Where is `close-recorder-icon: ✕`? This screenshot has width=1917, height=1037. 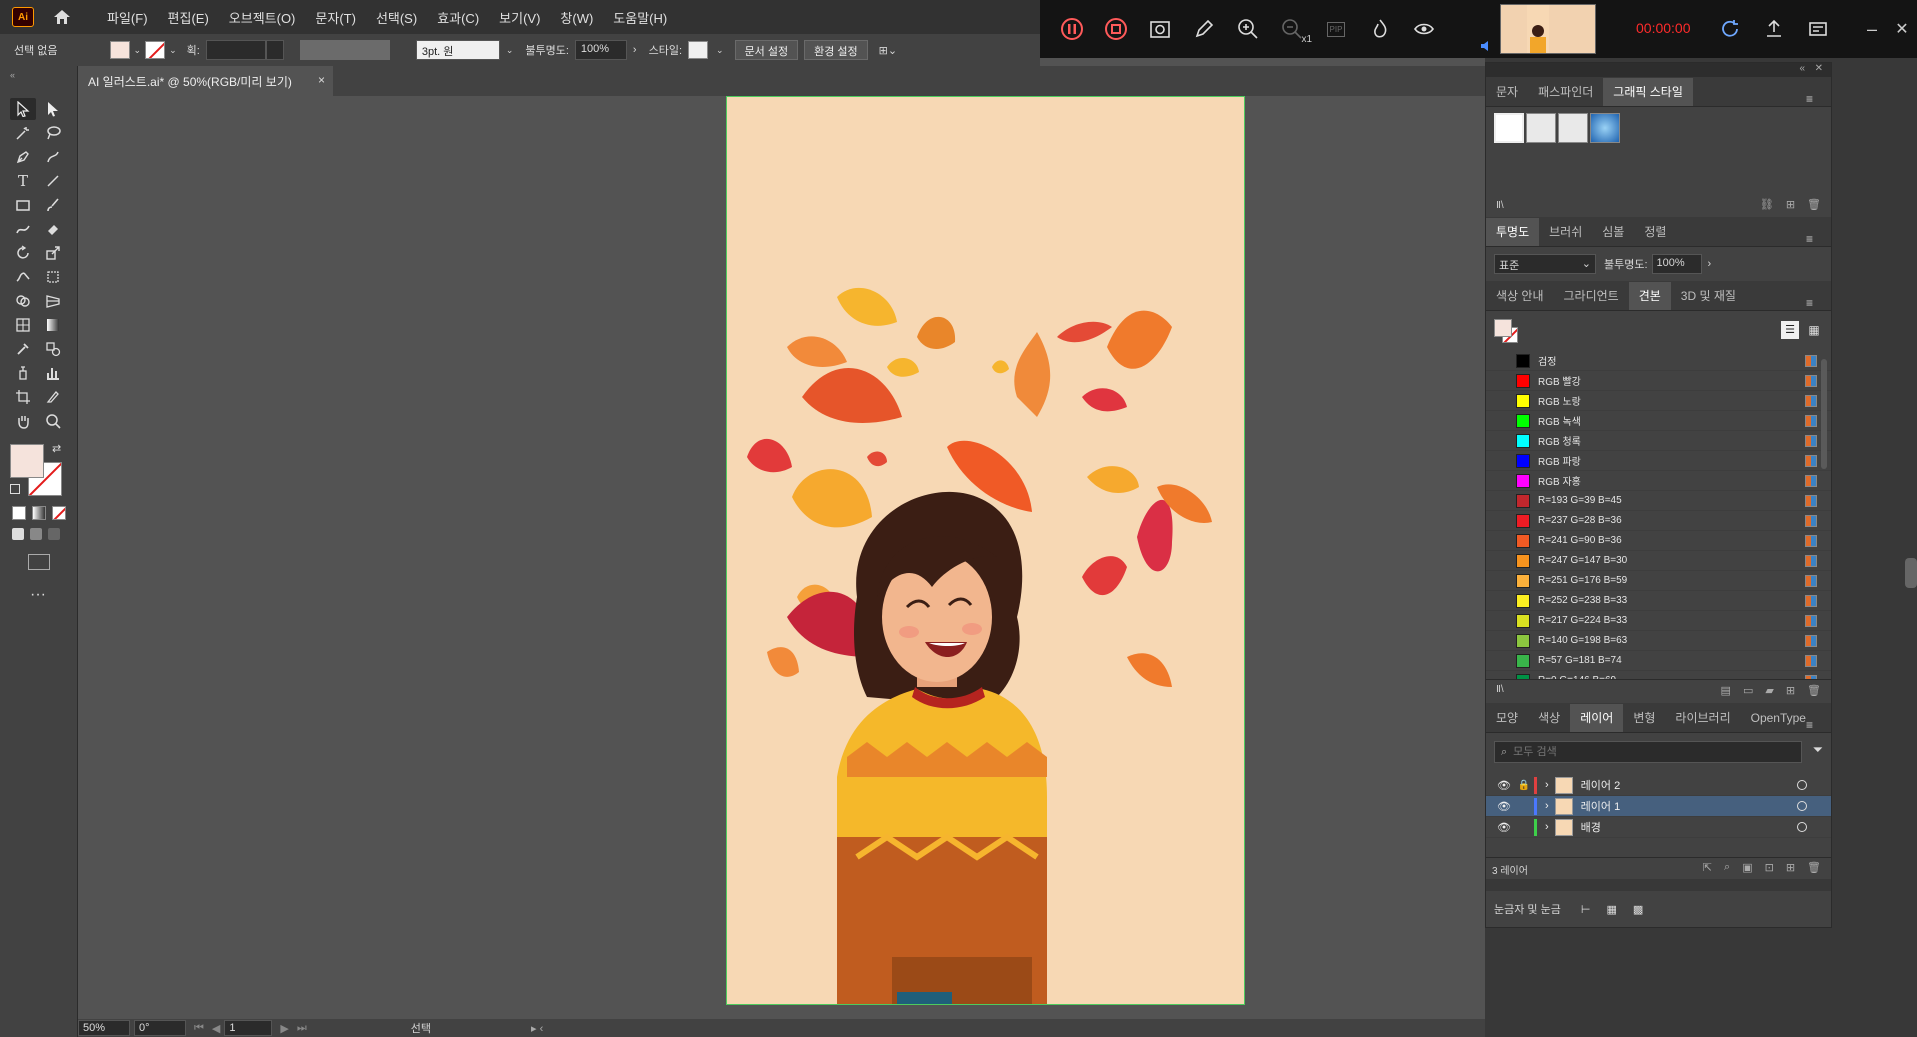
close-recorder-icon: ✕ is located at coordinates (1898, 29).